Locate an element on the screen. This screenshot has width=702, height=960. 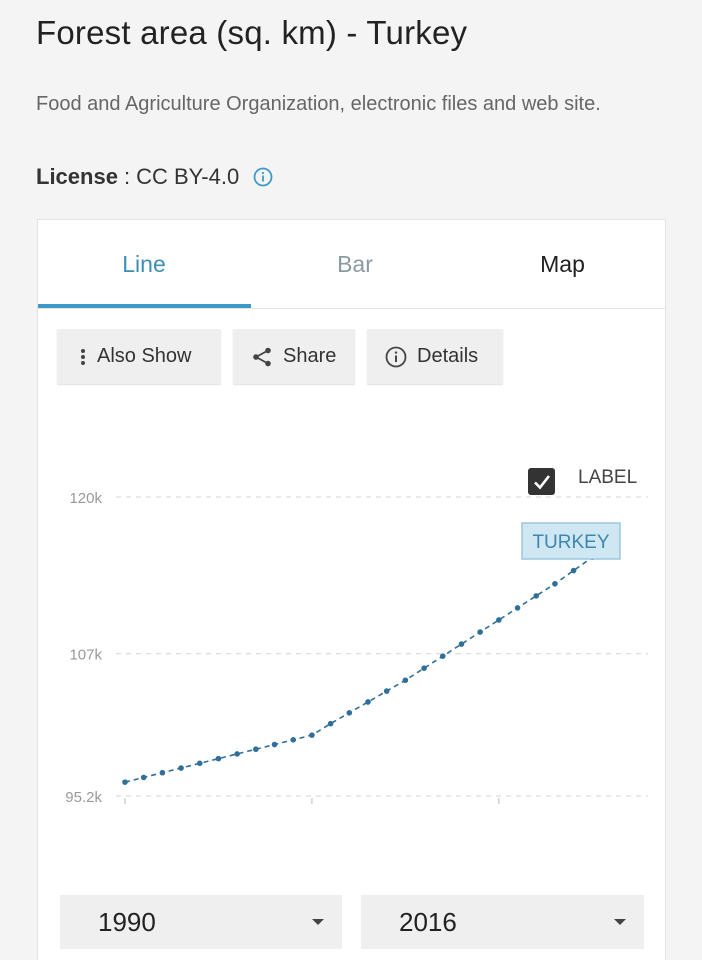
active-tab-indicator is located at coordinates (144, 306).